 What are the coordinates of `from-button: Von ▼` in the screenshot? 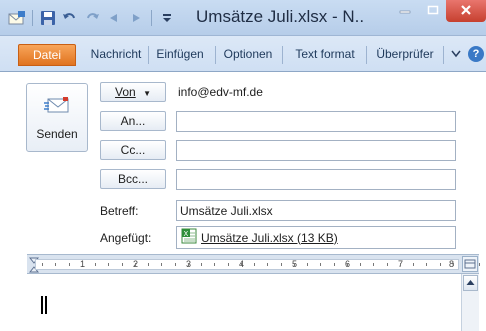 It's located at (133, 92).